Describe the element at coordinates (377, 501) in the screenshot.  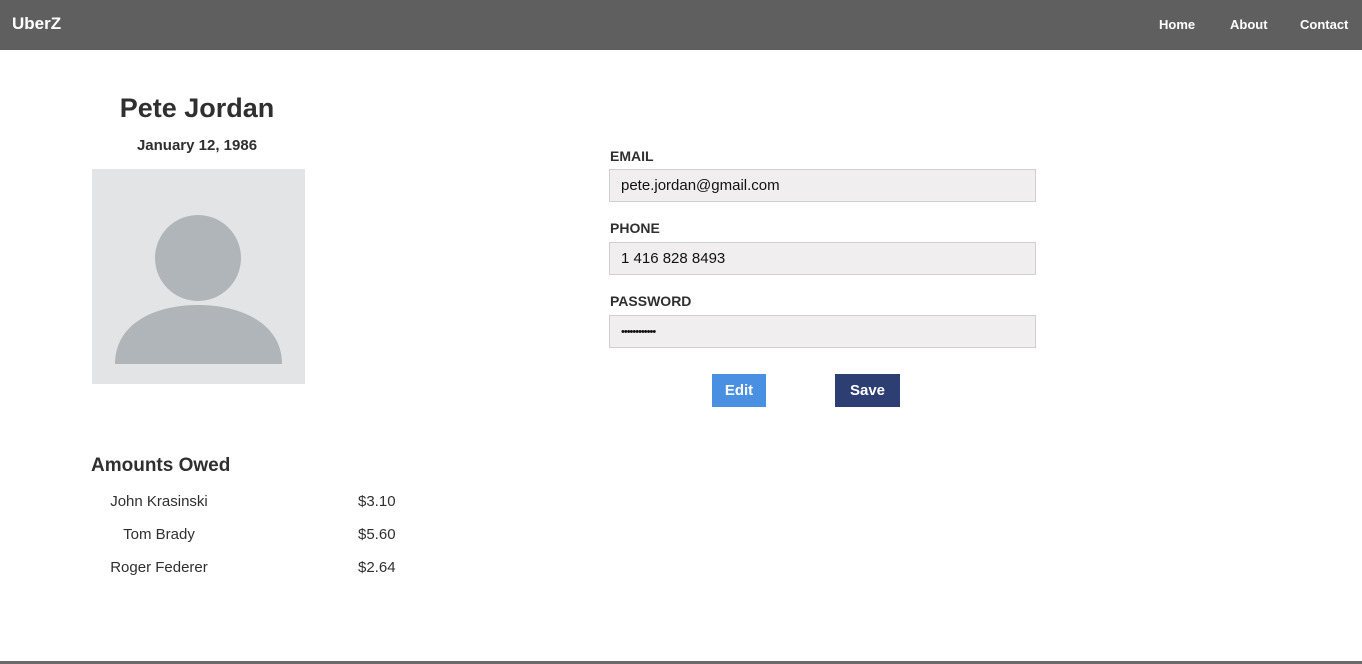
I see `owed-amount: $3.10` at that location.